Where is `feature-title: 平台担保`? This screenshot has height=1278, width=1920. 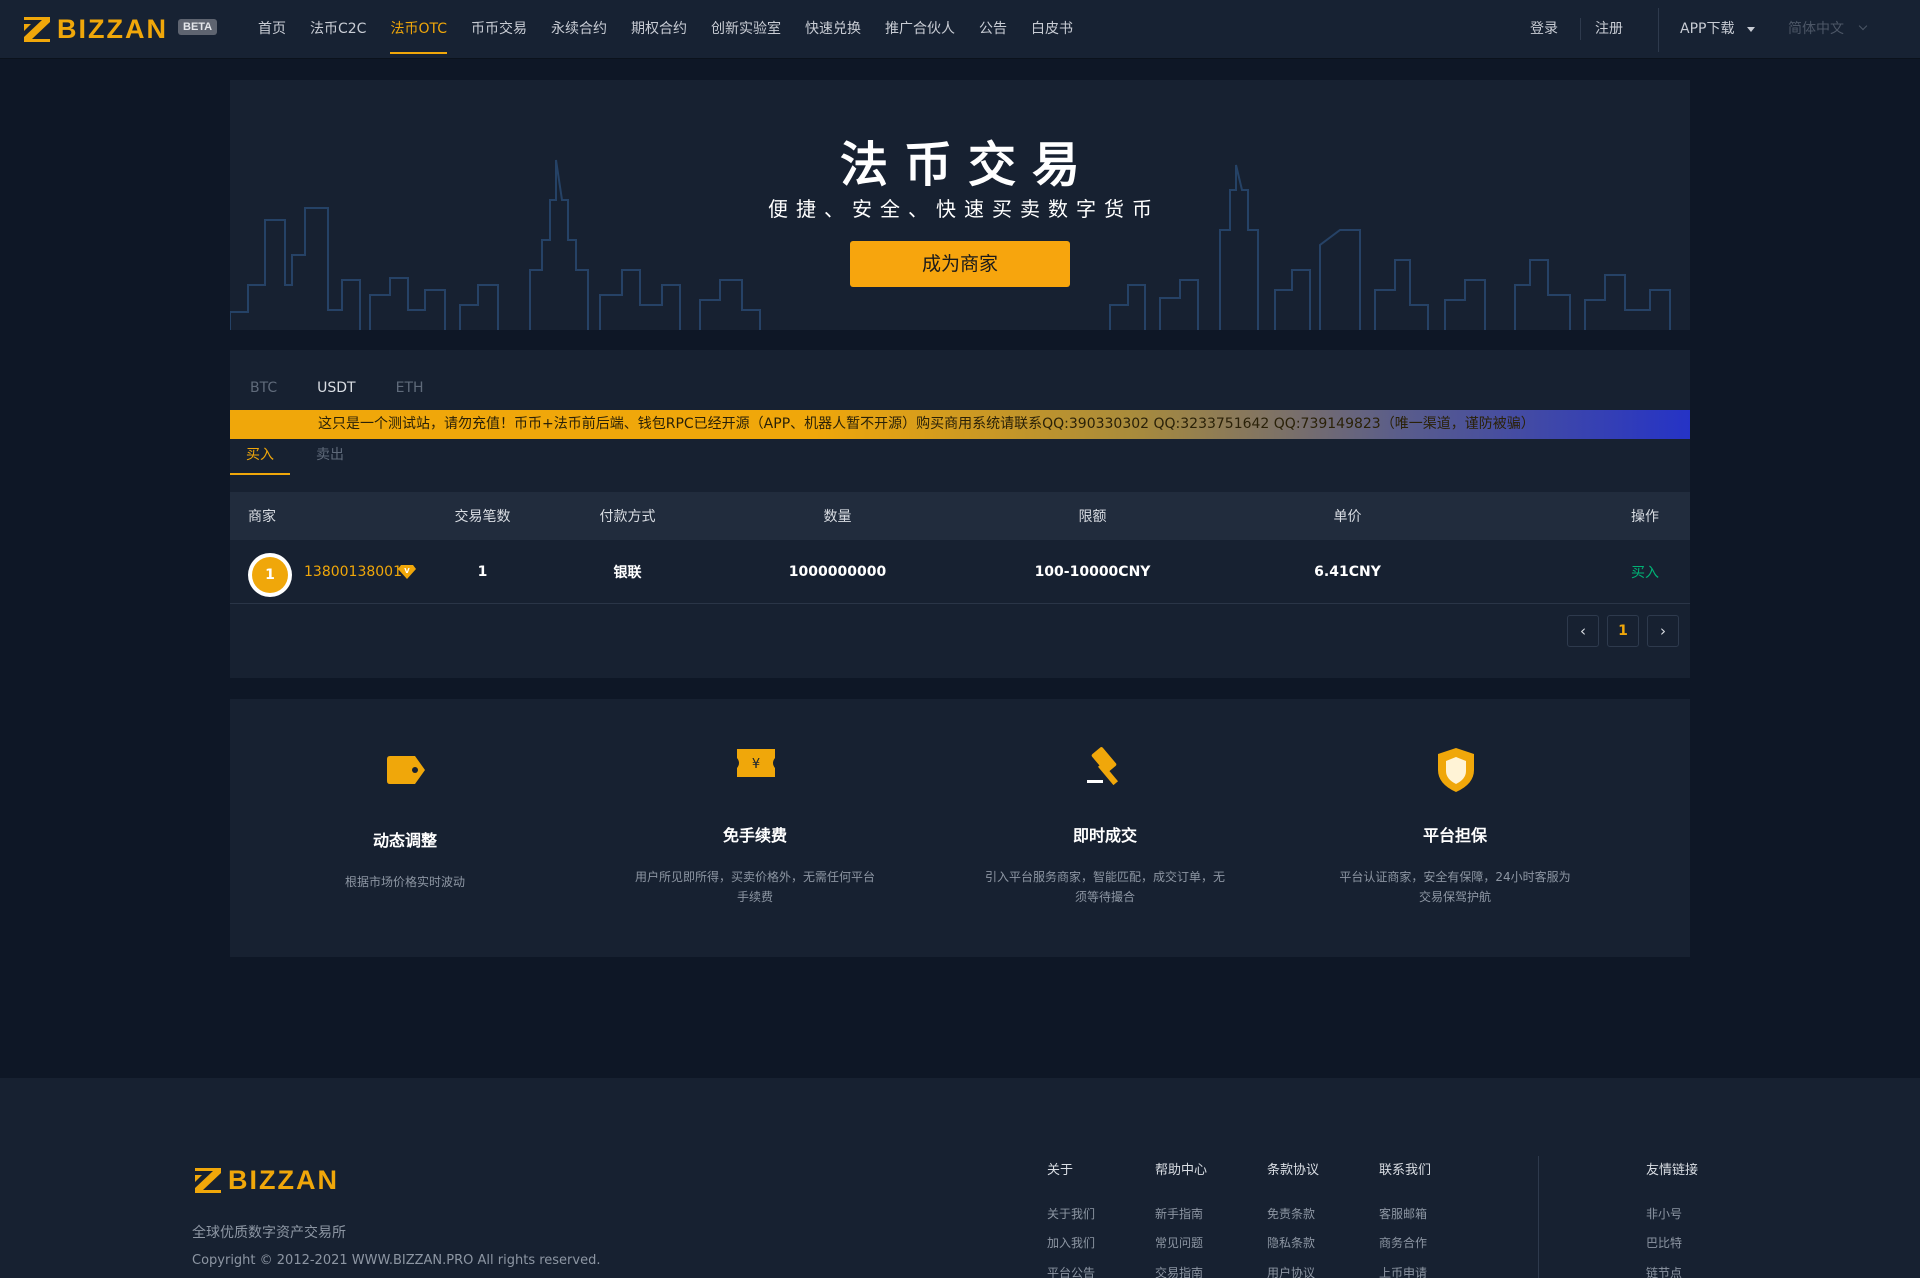 feature-title: 平台担保 is located at coordinates (1454, 835).